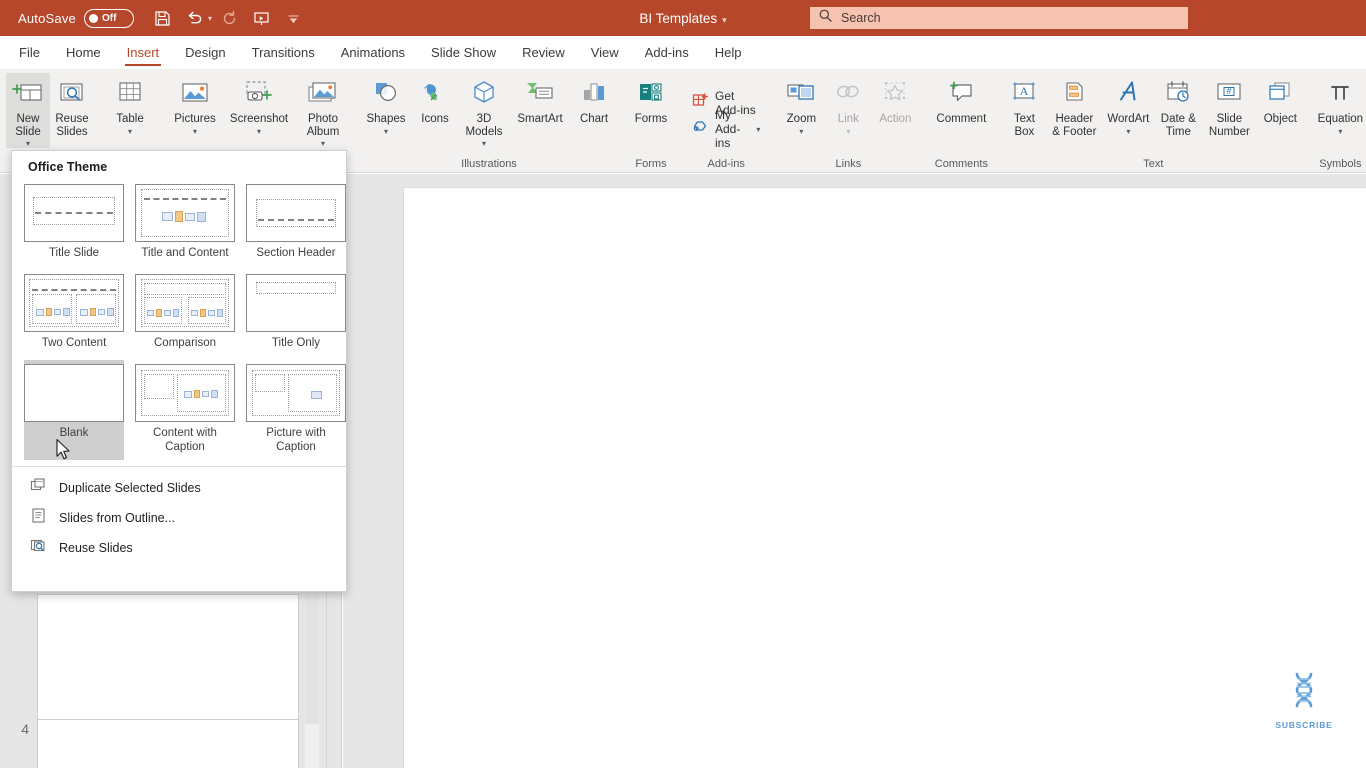 This screenshot has width=1366, height=768. Describe the element at coordinates (296, 313) in the screenshot. I see `layout-title-only: Title Only` at that location.